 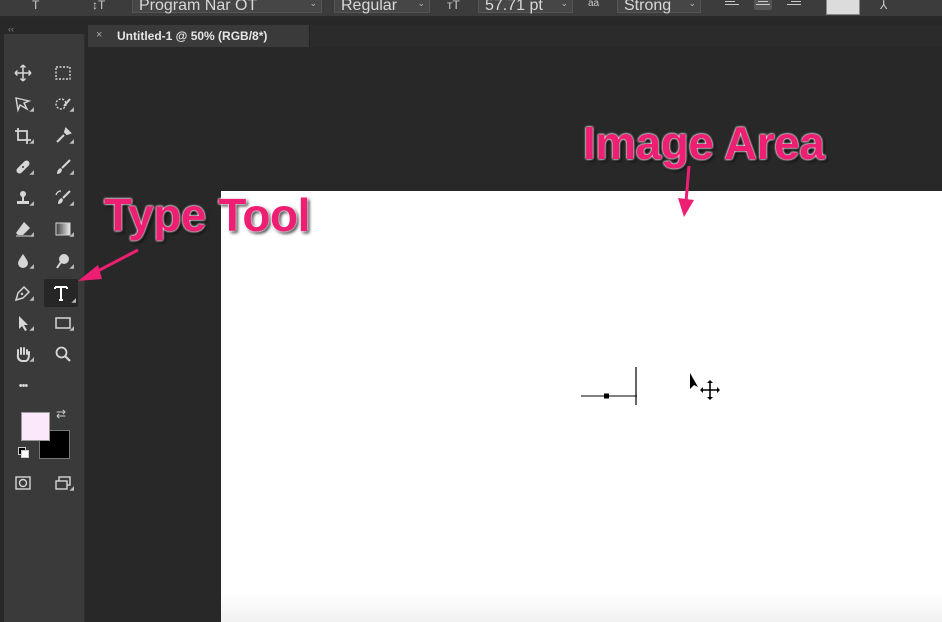 I want to click on zoom-tool, so click(x=63, y=354).